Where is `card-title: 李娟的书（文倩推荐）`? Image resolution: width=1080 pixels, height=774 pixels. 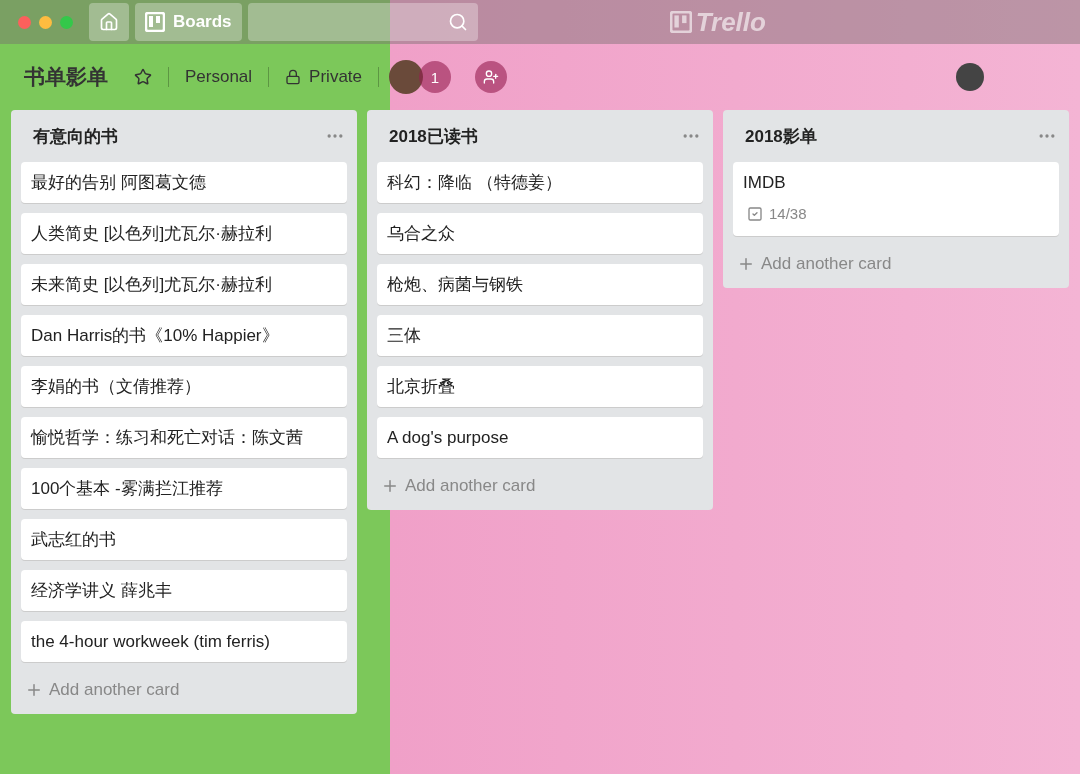 card-title: 李娟的书（文倩推荐） is located at coordinates (116, 386).